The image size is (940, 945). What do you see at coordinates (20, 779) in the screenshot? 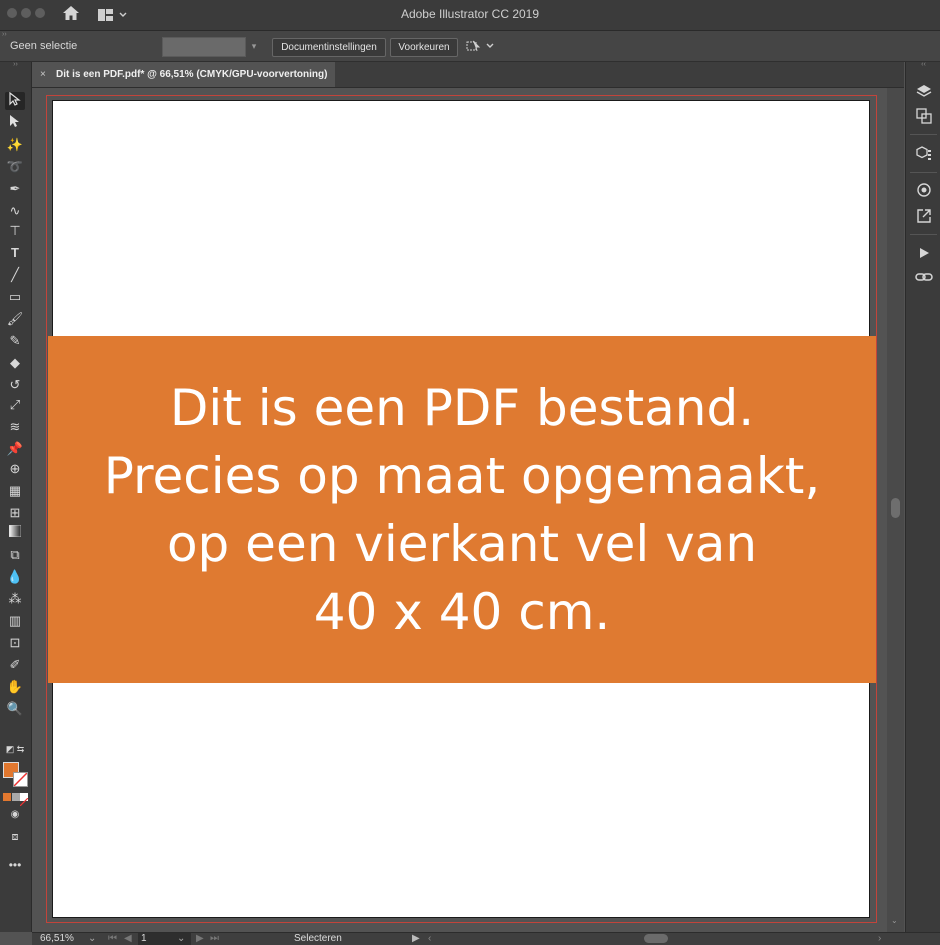
I see `stroke-color-swatch` at bounding box center [20, 779].